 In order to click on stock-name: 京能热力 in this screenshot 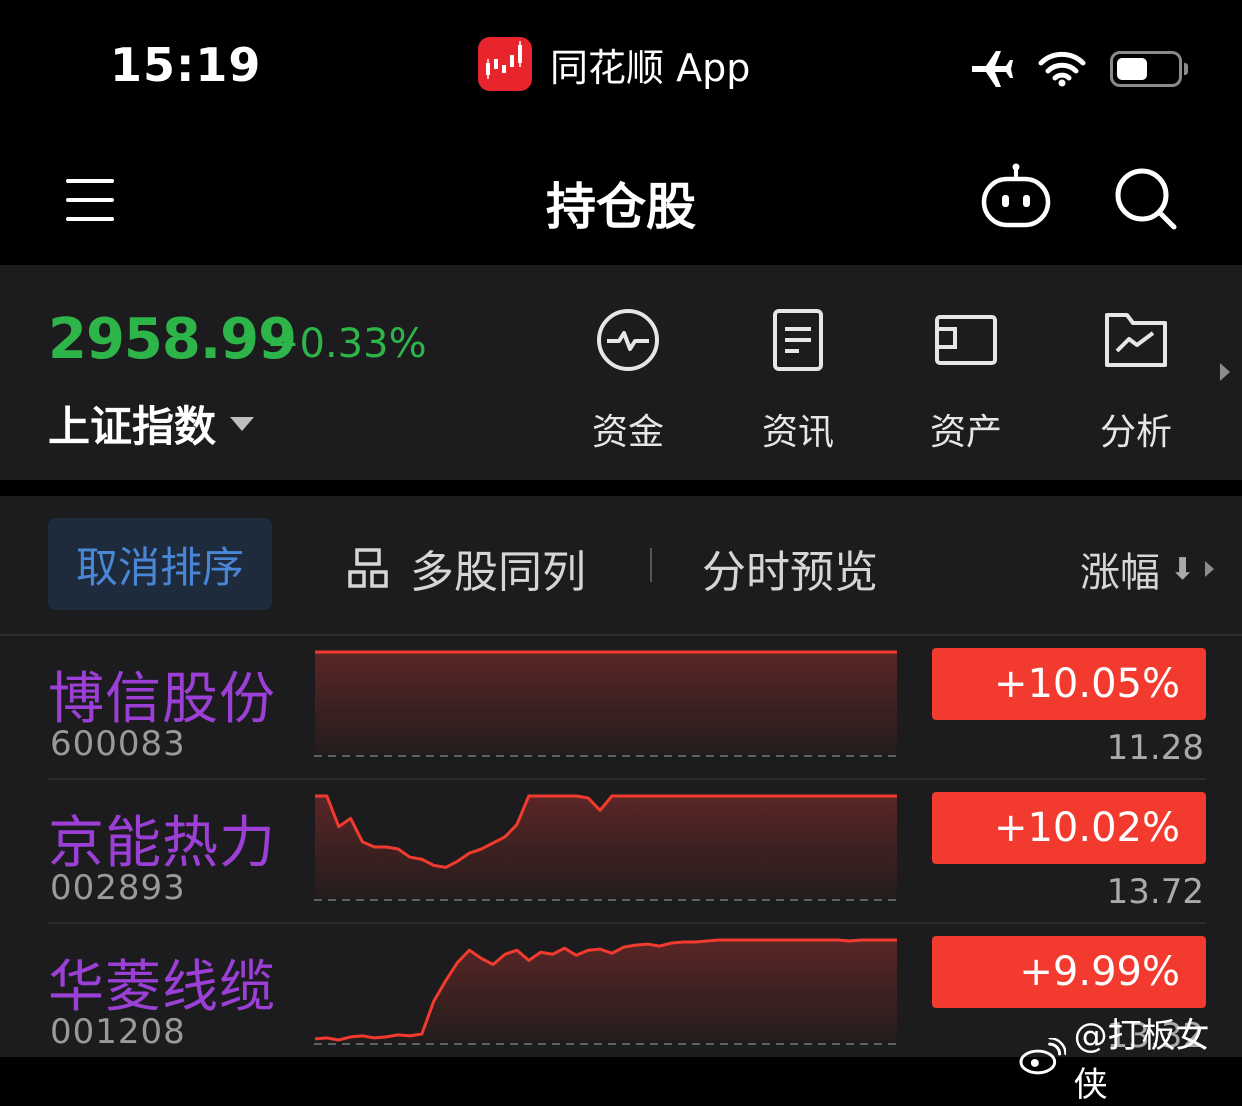, I will do `click(162, 843)`.